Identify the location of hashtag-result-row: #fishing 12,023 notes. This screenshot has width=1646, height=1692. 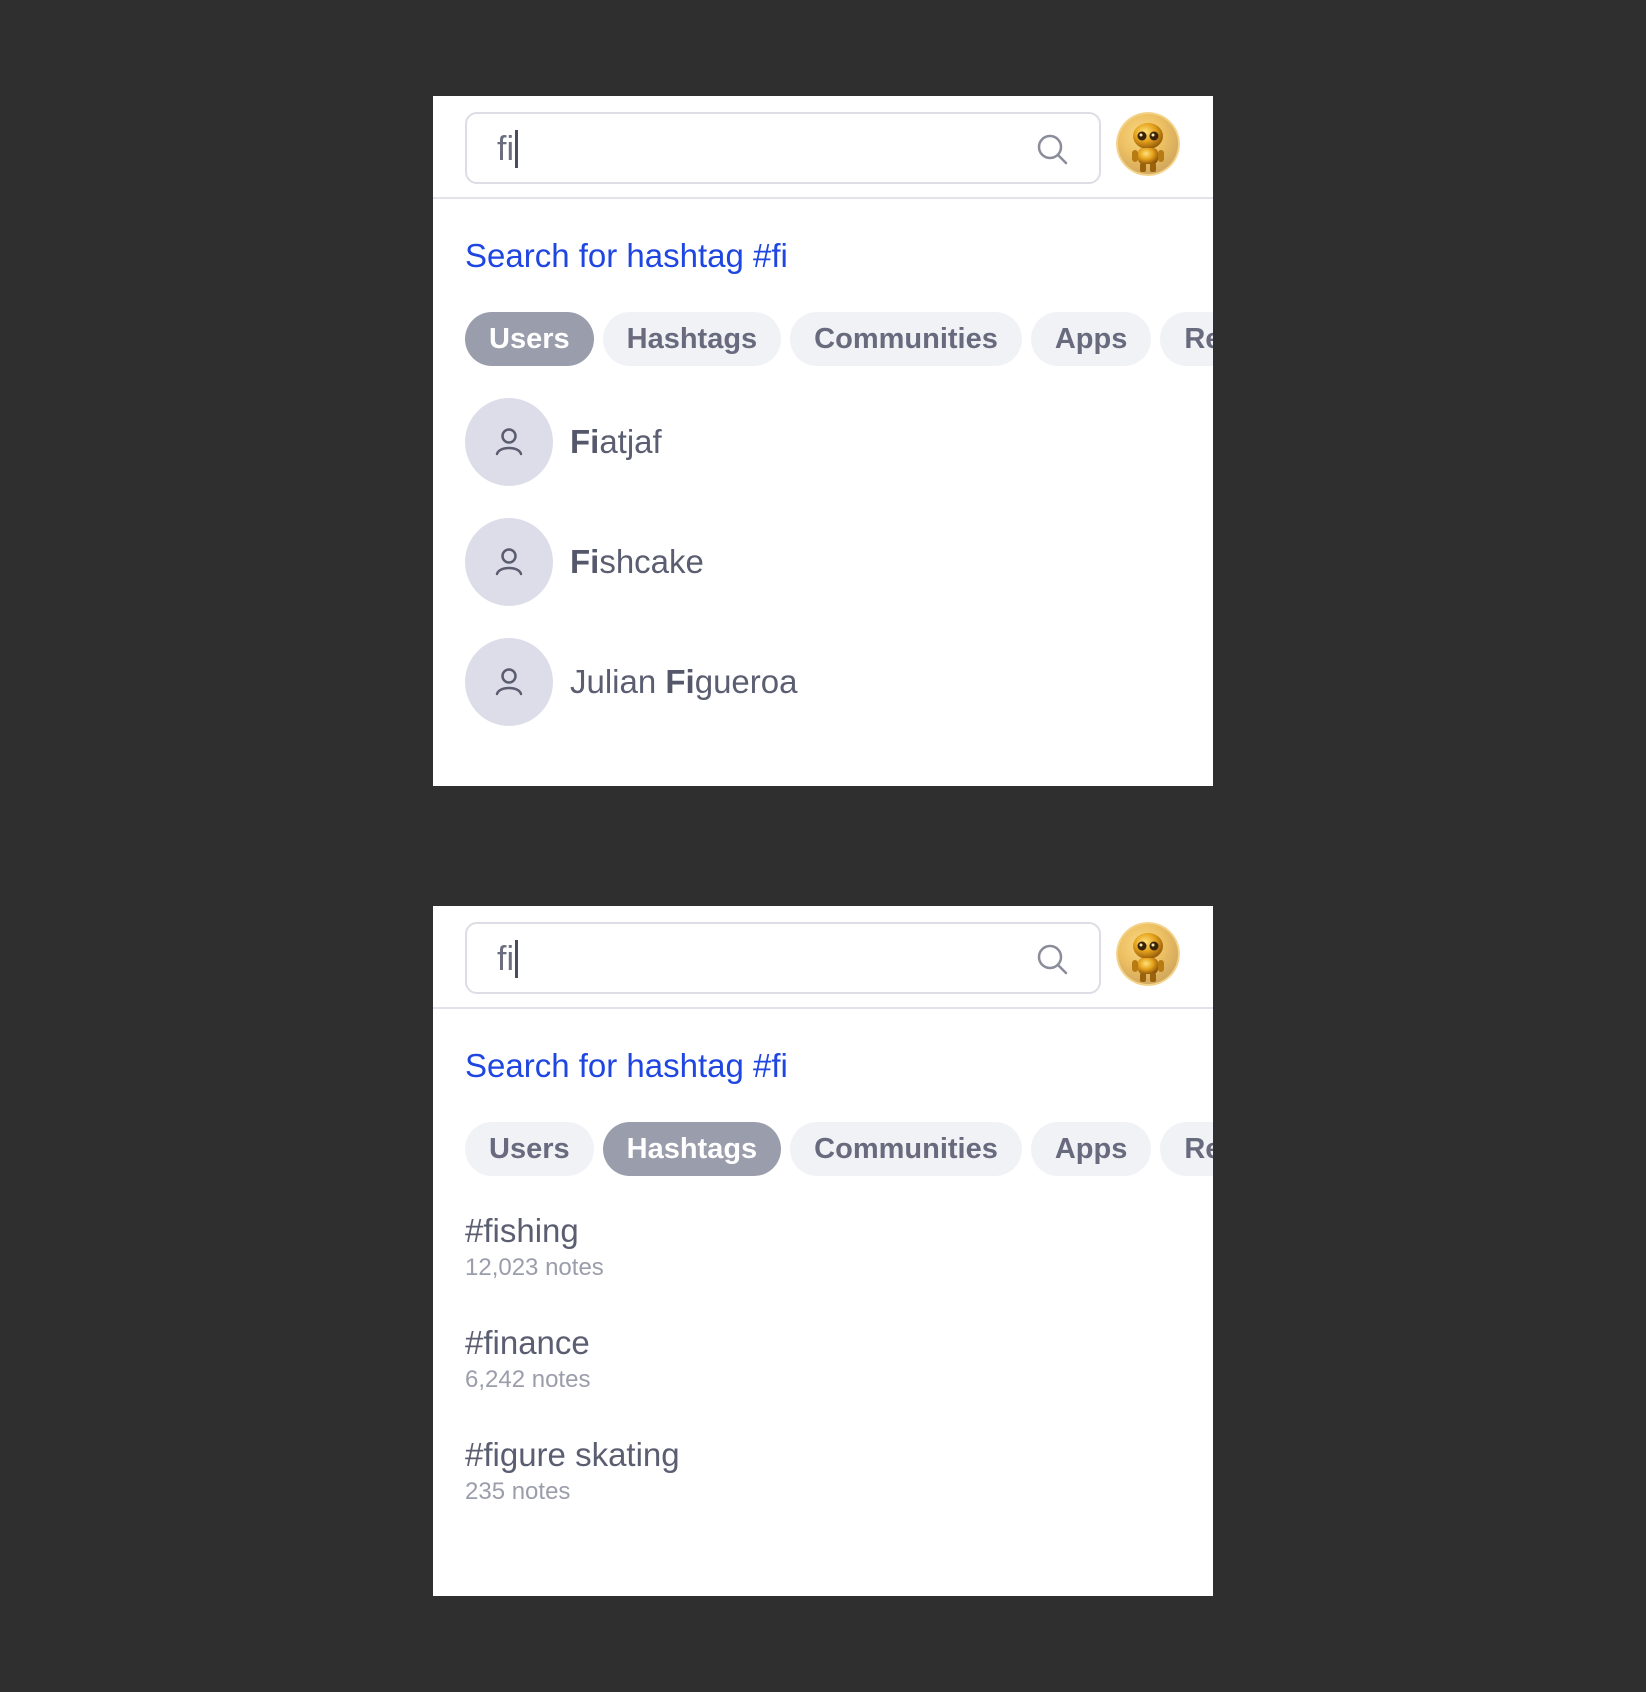
(534, 1247).